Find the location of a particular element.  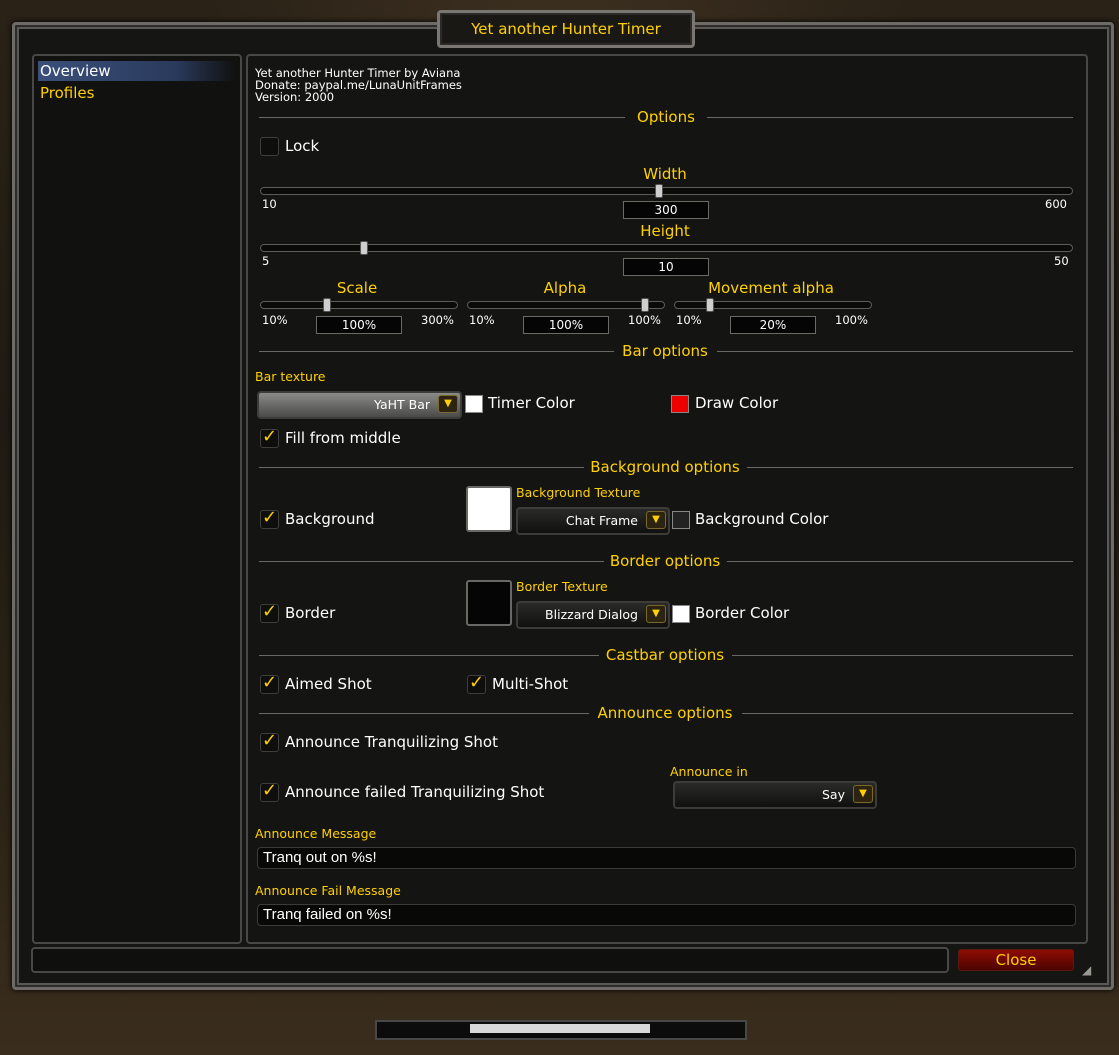

background-texture-value: Chat Frame is located at coordinates (601, 520).